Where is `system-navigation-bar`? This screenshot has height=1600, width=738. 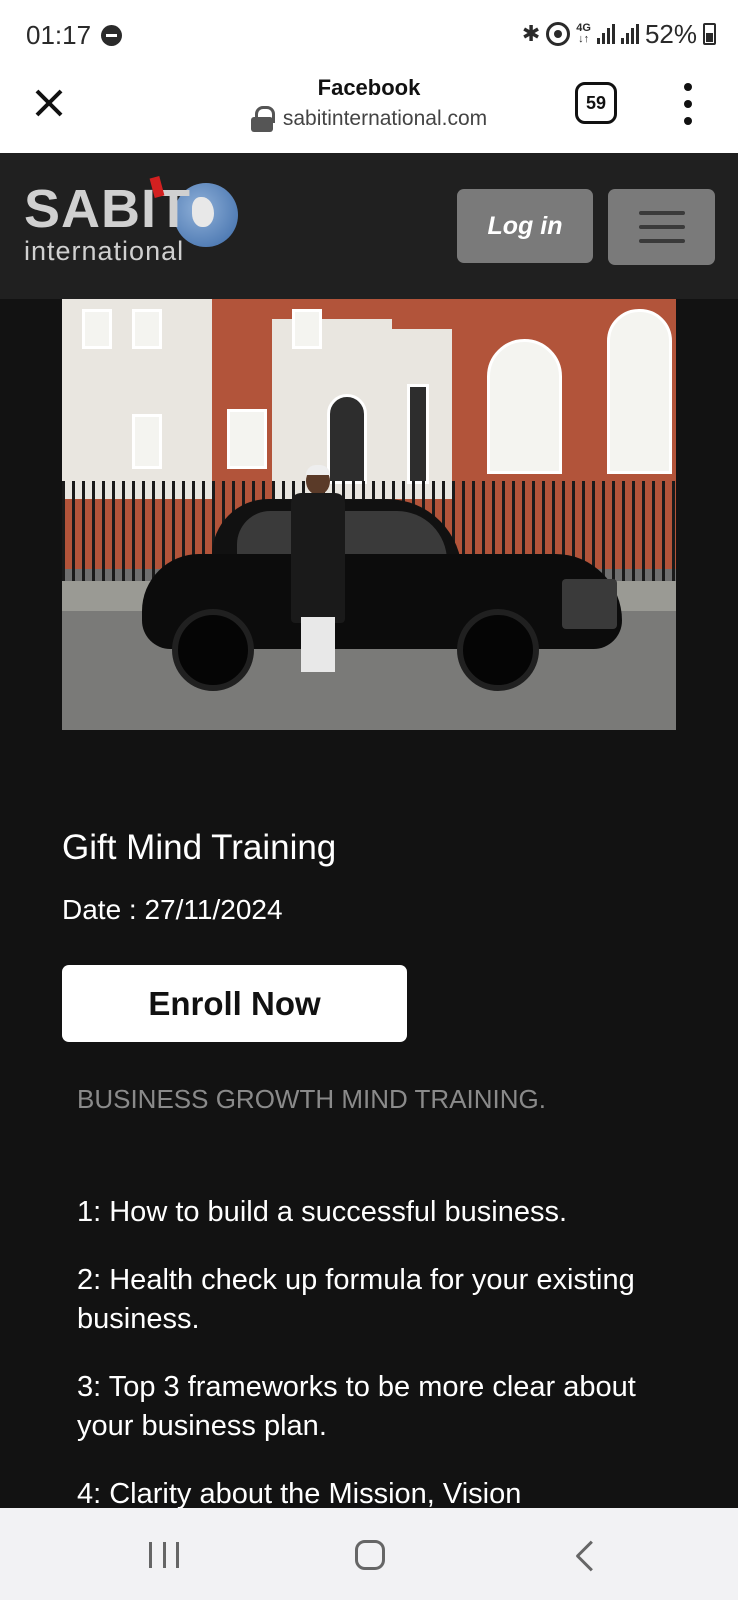
system-navigation-bar is located at coordinates (369, 1554).